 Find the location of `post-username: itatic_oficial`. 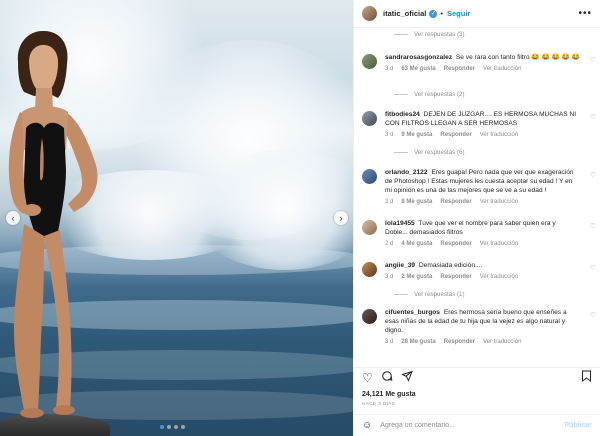

post-username: itatic_oficial is located at coordinates (404, 13).